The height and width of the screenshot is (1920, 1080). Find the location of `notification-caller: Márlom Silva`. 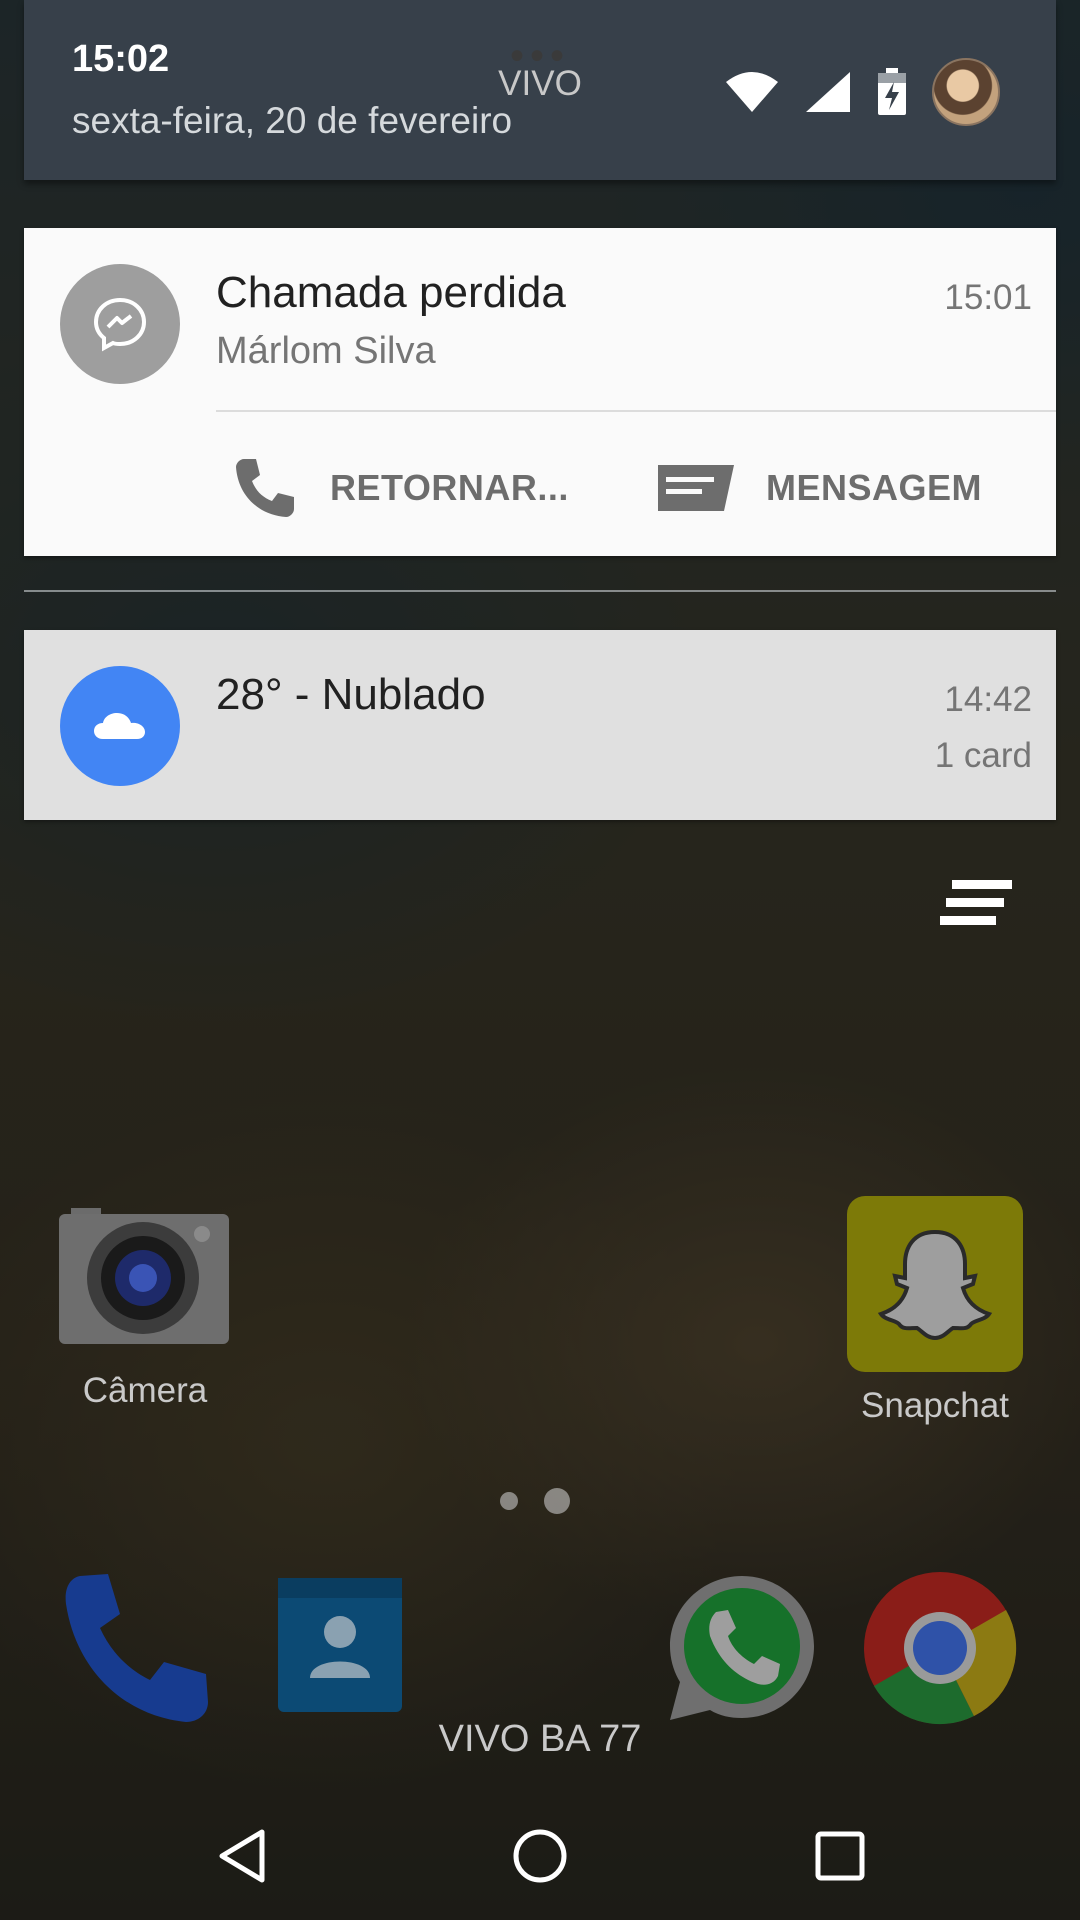

notification-caller: Márlom Silva is located at coordinates (326, 351).